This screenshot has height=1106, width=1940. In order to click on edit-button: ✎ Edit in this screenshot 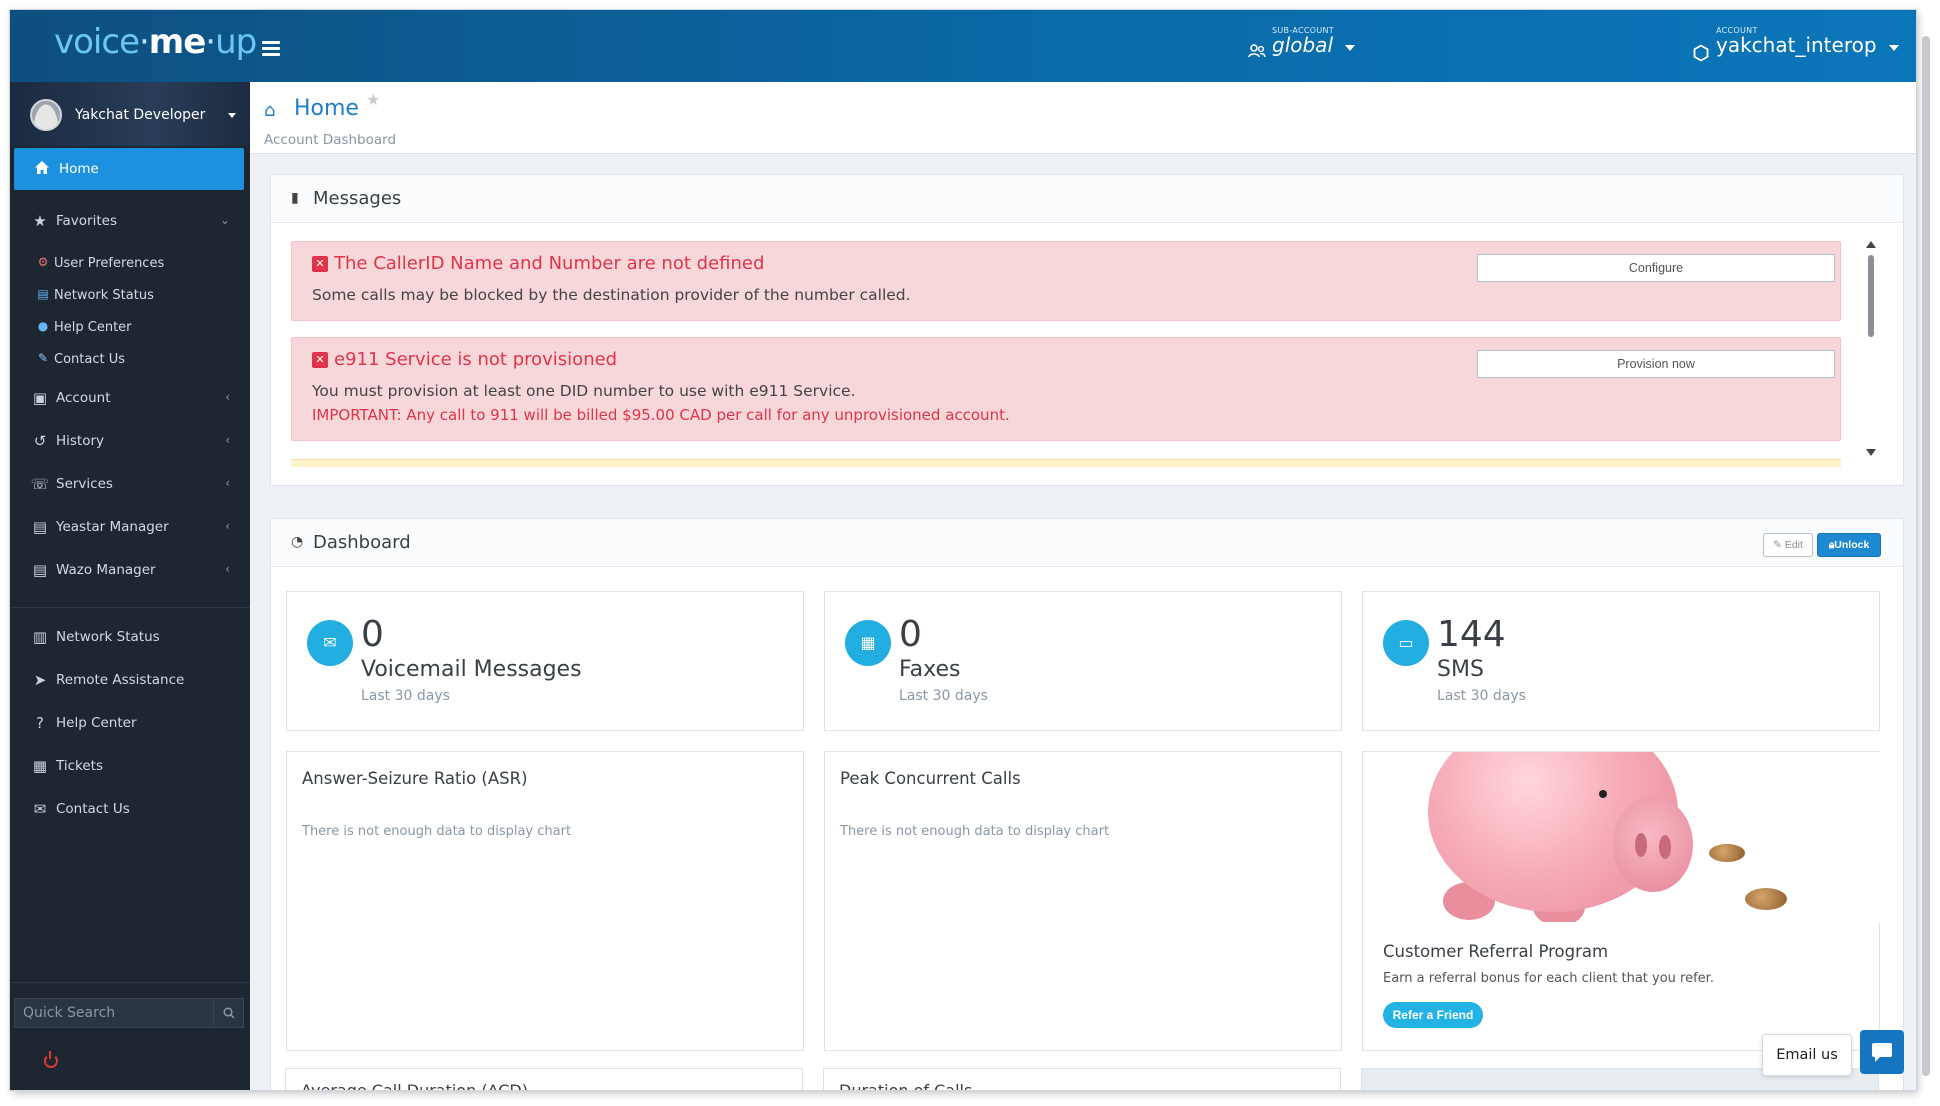, I will do `click(1788, 545)`.